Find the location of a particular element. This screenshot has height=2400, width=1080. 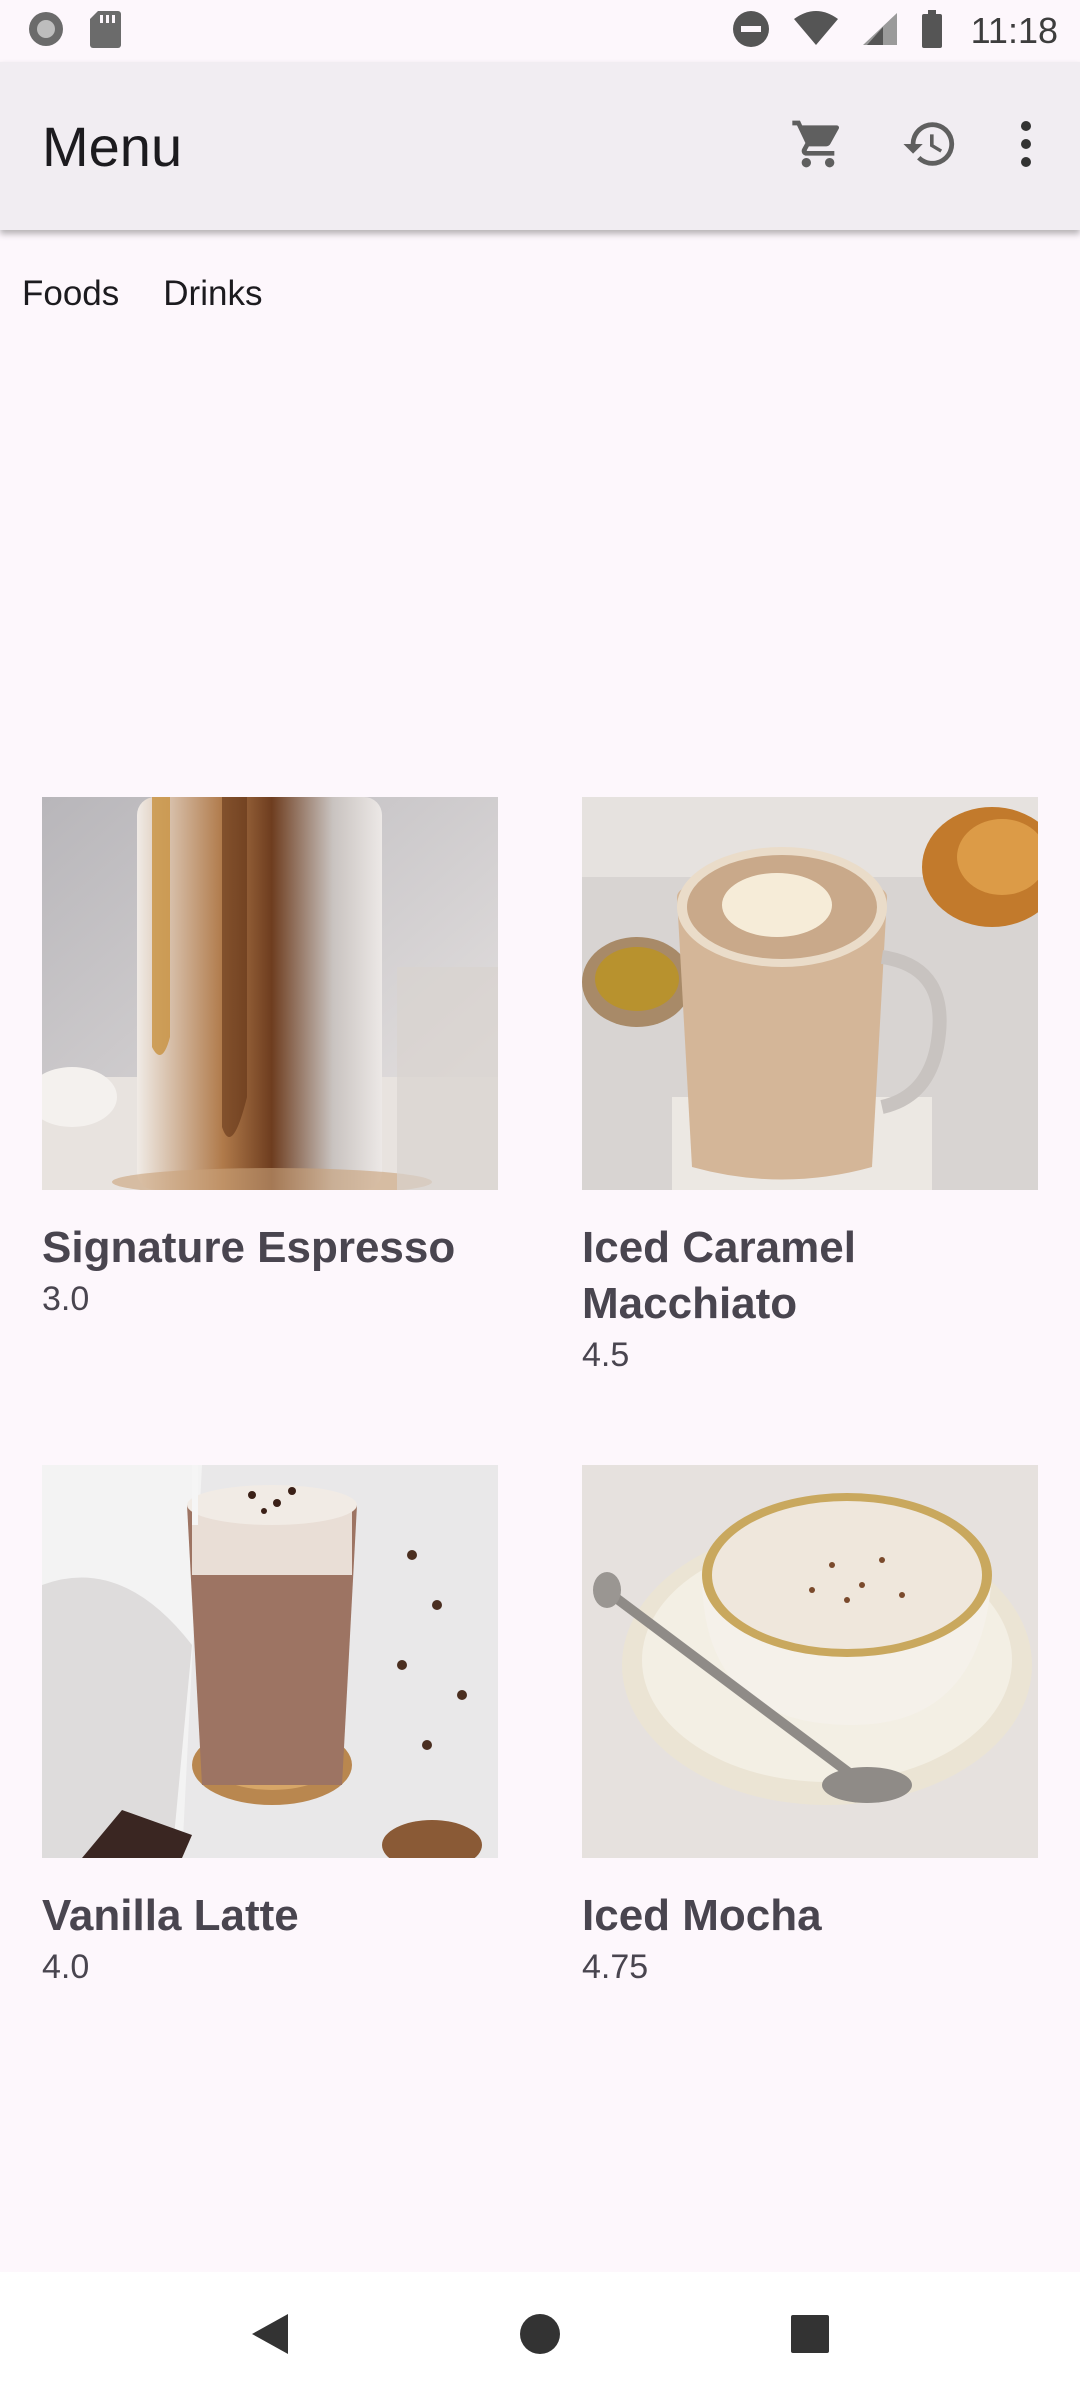

back-icon is located at coordinates (270, 2336).